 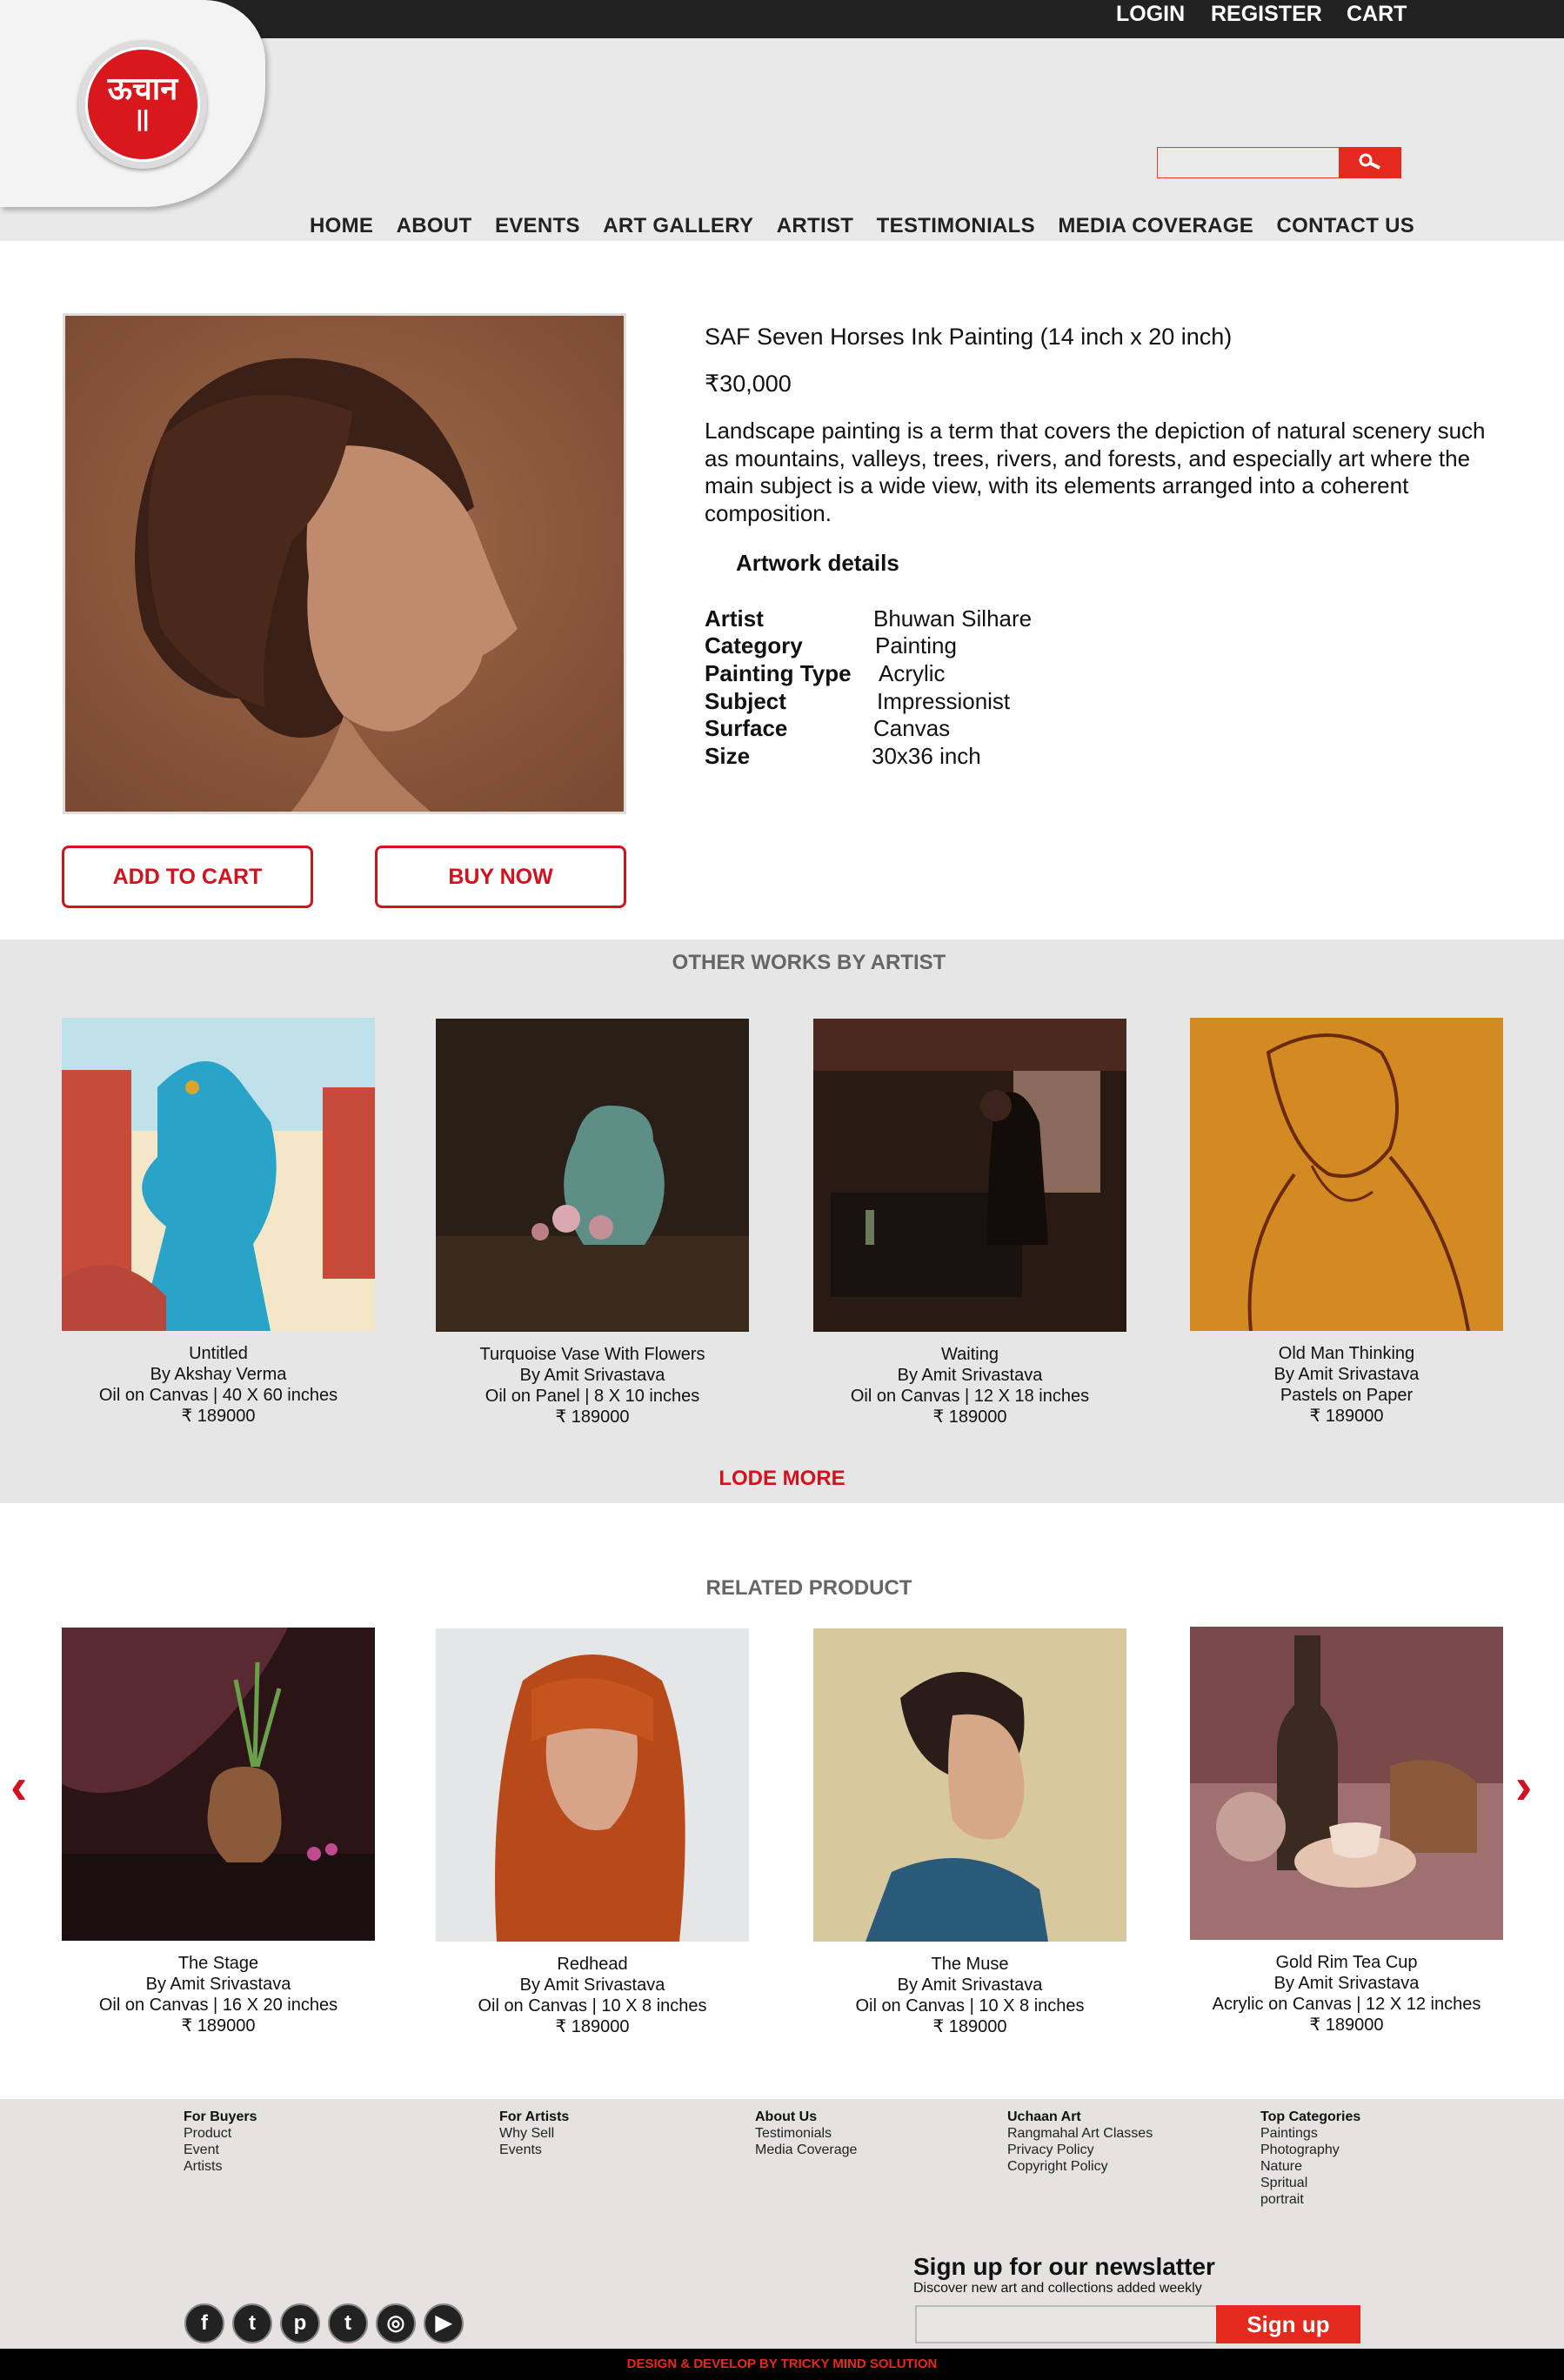 What do you see at coordinates (534, 2150) in the screenshot?
I see `footer-link: Events` at bounding box center [534, 2150].